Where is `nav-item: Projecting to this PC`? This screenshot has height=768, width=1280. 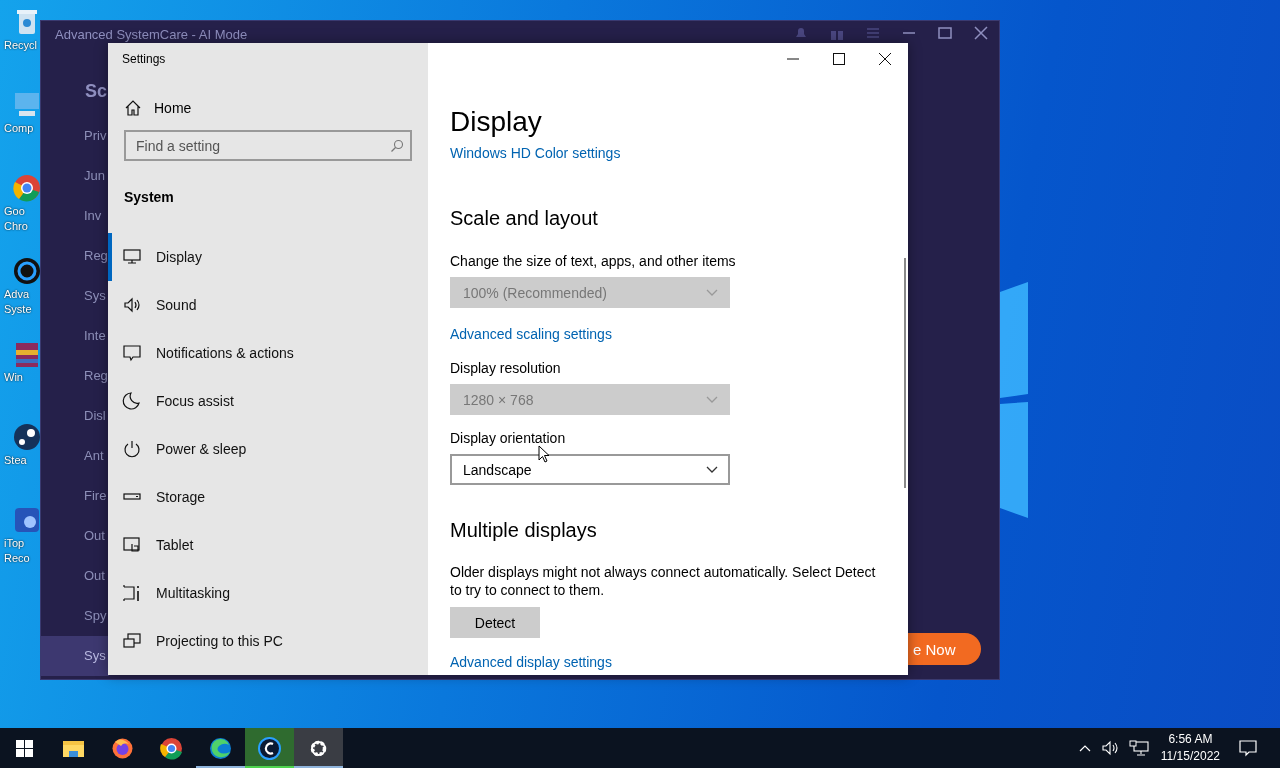
nav-item: Projecting to this PC is located at coordinates (268, 641).